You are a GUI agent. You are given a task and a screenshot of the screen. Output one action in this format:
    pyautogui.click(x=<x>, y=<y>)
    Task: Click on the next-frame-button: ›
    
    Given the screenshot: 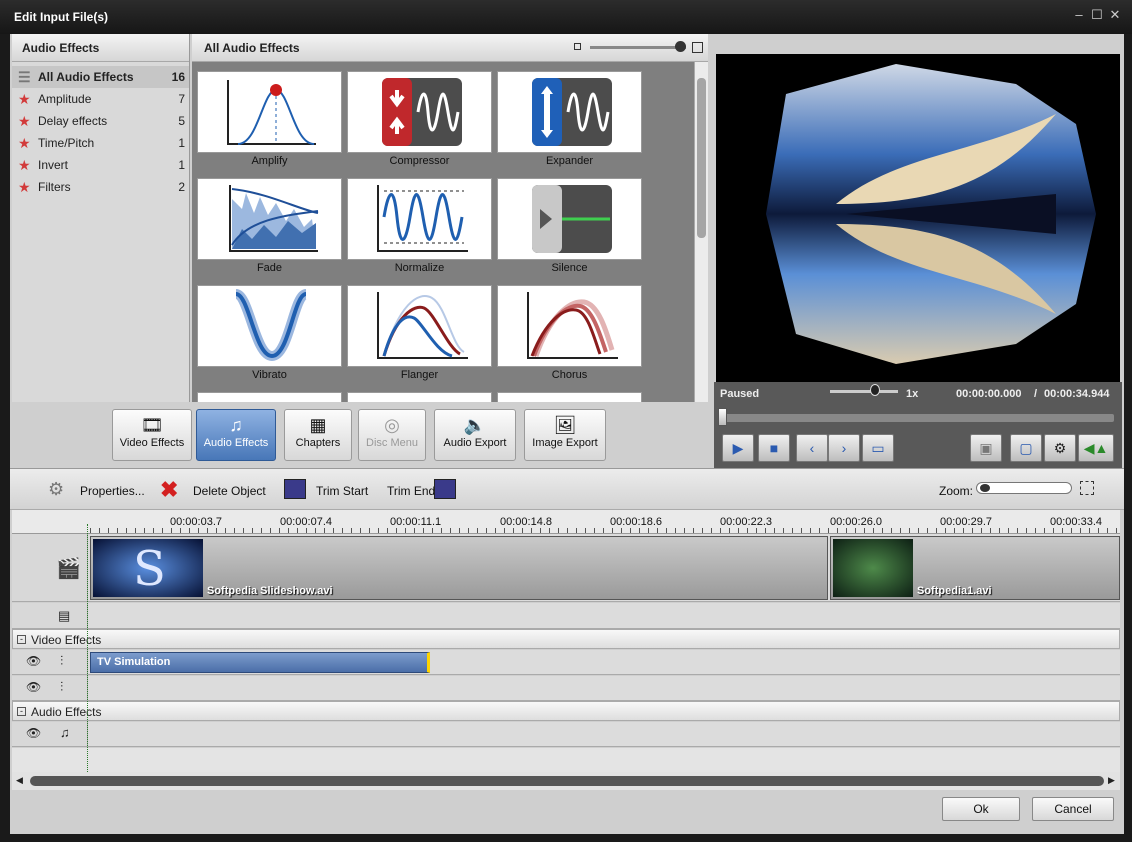 What is the action you would take?
    pyautogui.click(x=844, y=448)
    